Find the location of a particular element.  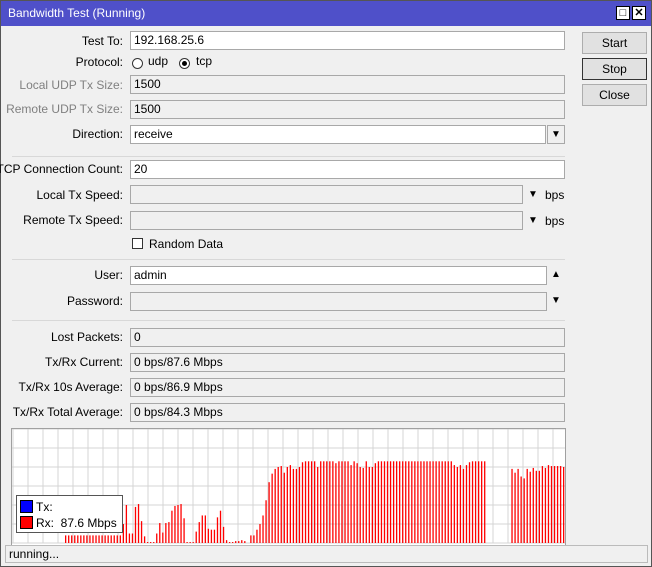

tx-color-swatch is located at coordinates (26, 506).